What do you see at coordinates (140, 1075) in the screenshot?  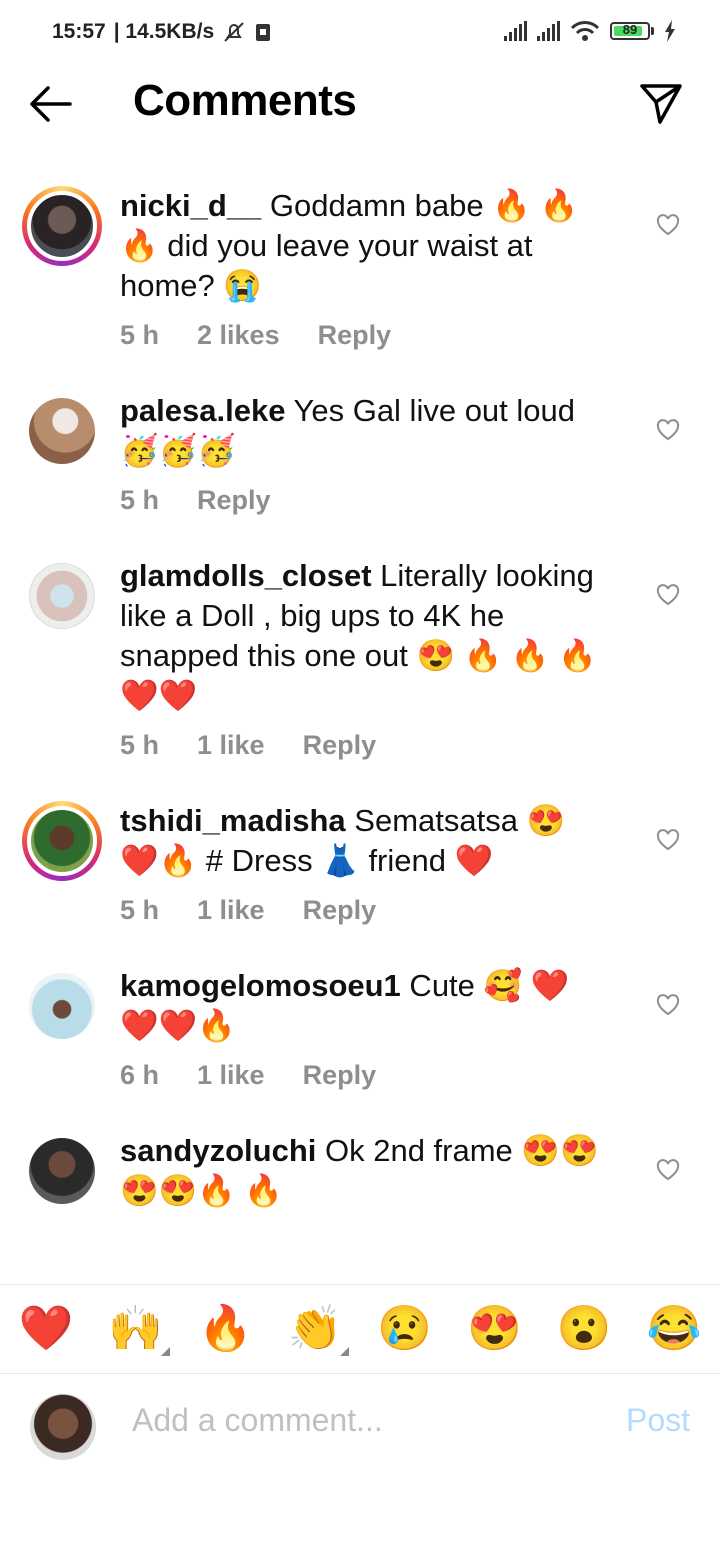 I see `comment-time: 6 h` at bounding box center [140, 1075].